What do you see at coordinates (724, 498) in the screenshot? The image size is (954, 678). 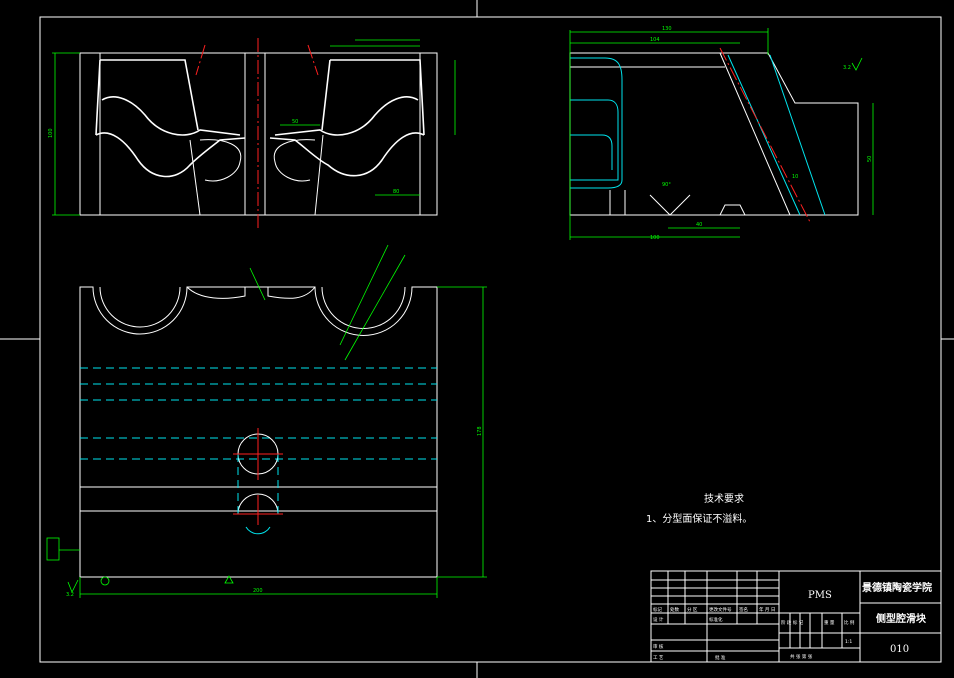 I see `tech-req-heading: 技术要求` at bounding box center [724, 498].